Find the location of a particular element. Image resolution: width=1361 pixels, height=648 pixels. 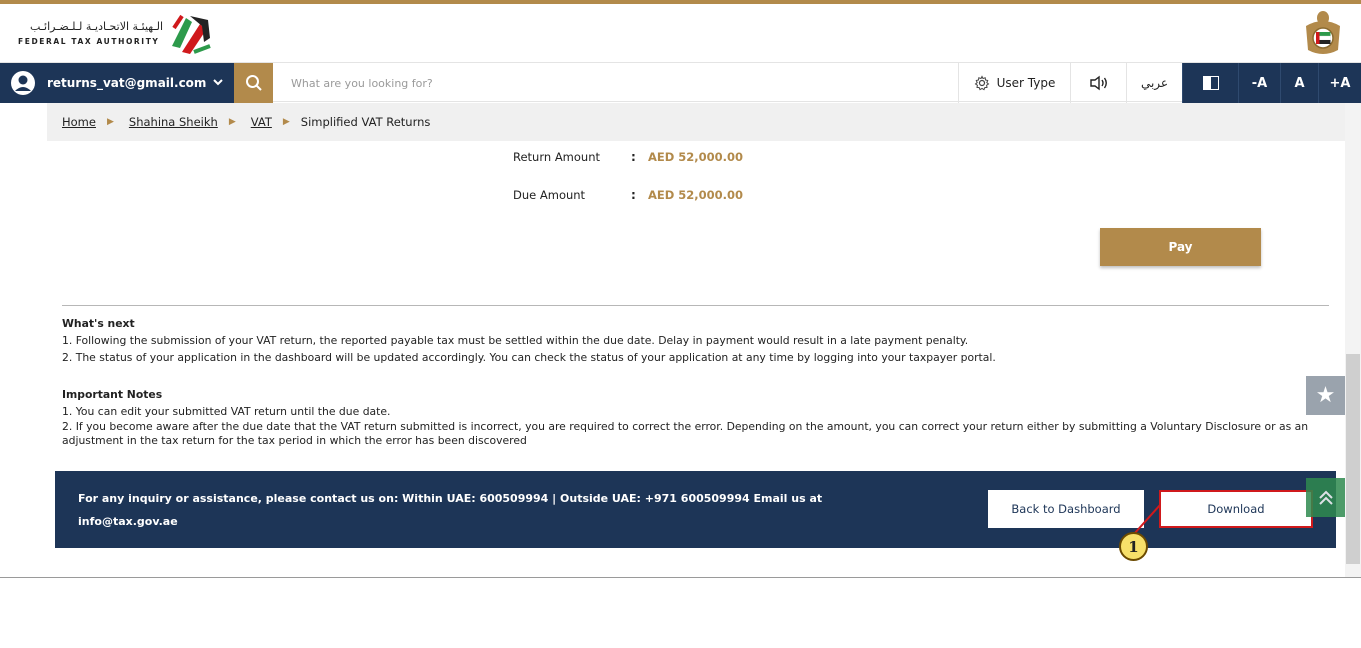

chevron-down-icon is located at coordinates (218, 82).